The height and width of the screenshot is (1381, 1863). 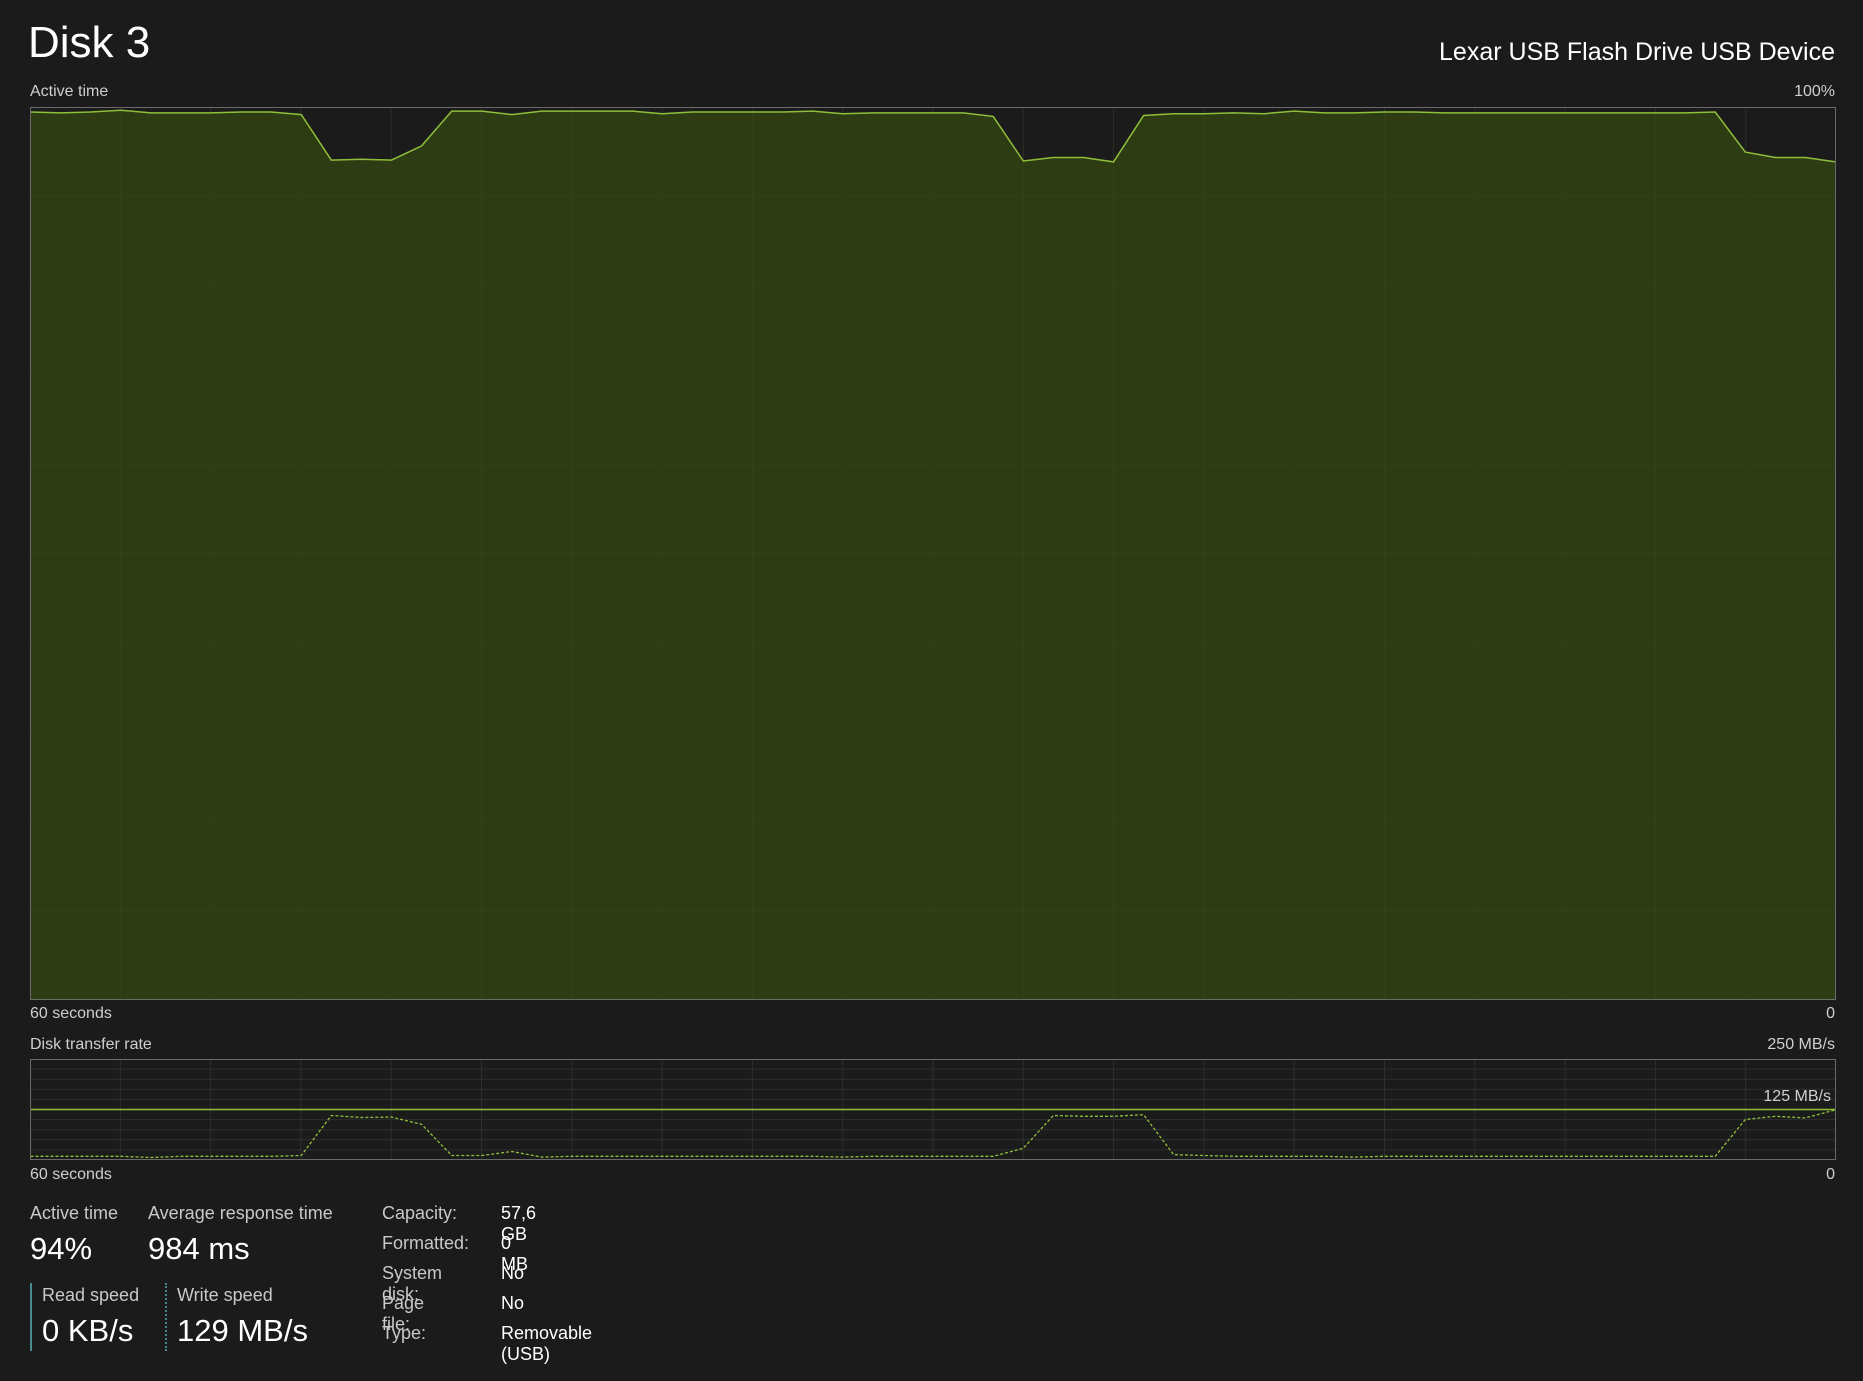 What do you see at coordinates (426, 1243) in the screenshot?
I see `formatted-label: Formatted:` at bounding box center [426, 1243].